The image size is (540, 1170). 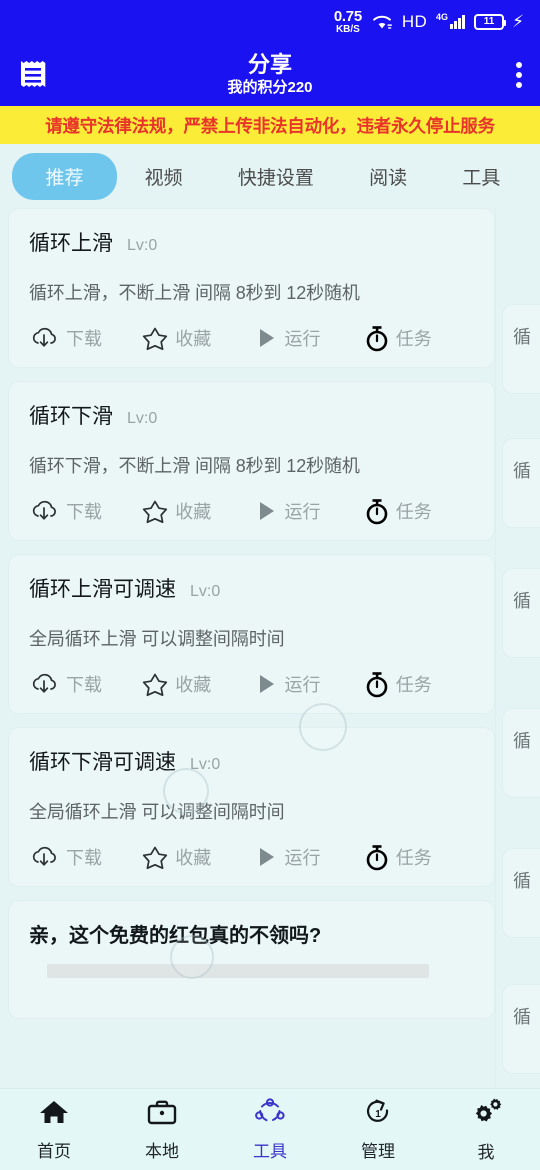 What do you see at coordinates (64, 176) in the screenshot?
I see `tab-recommend: 推荐` at bounding box center [64, 176].